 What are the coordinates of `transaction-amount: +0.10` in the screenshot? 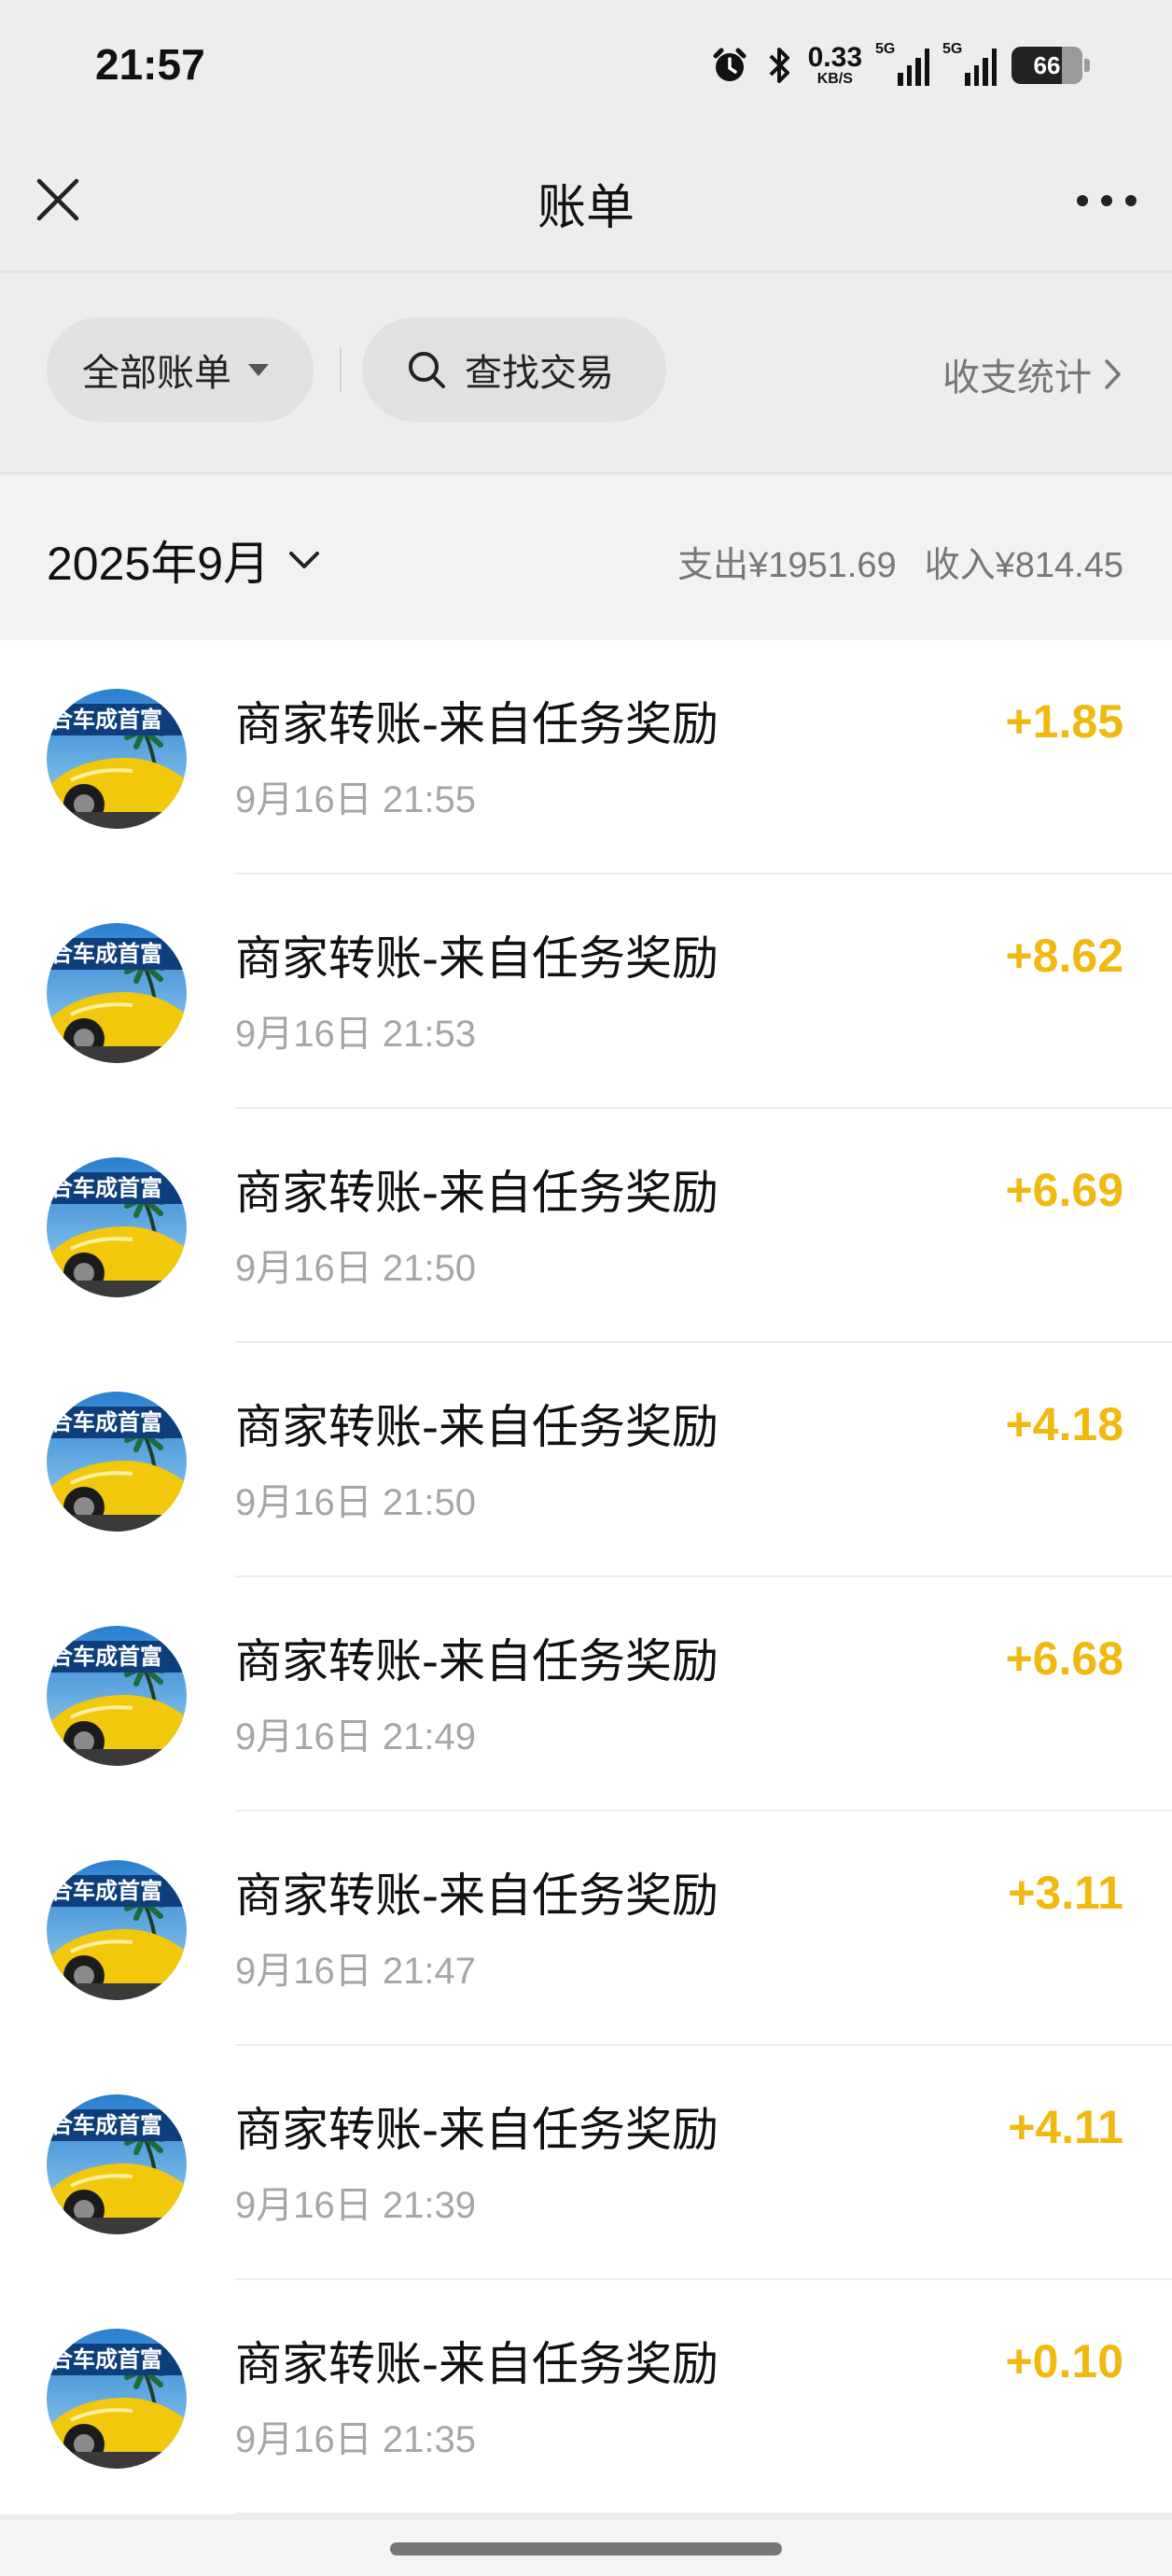 It's located at (1064, 2361).